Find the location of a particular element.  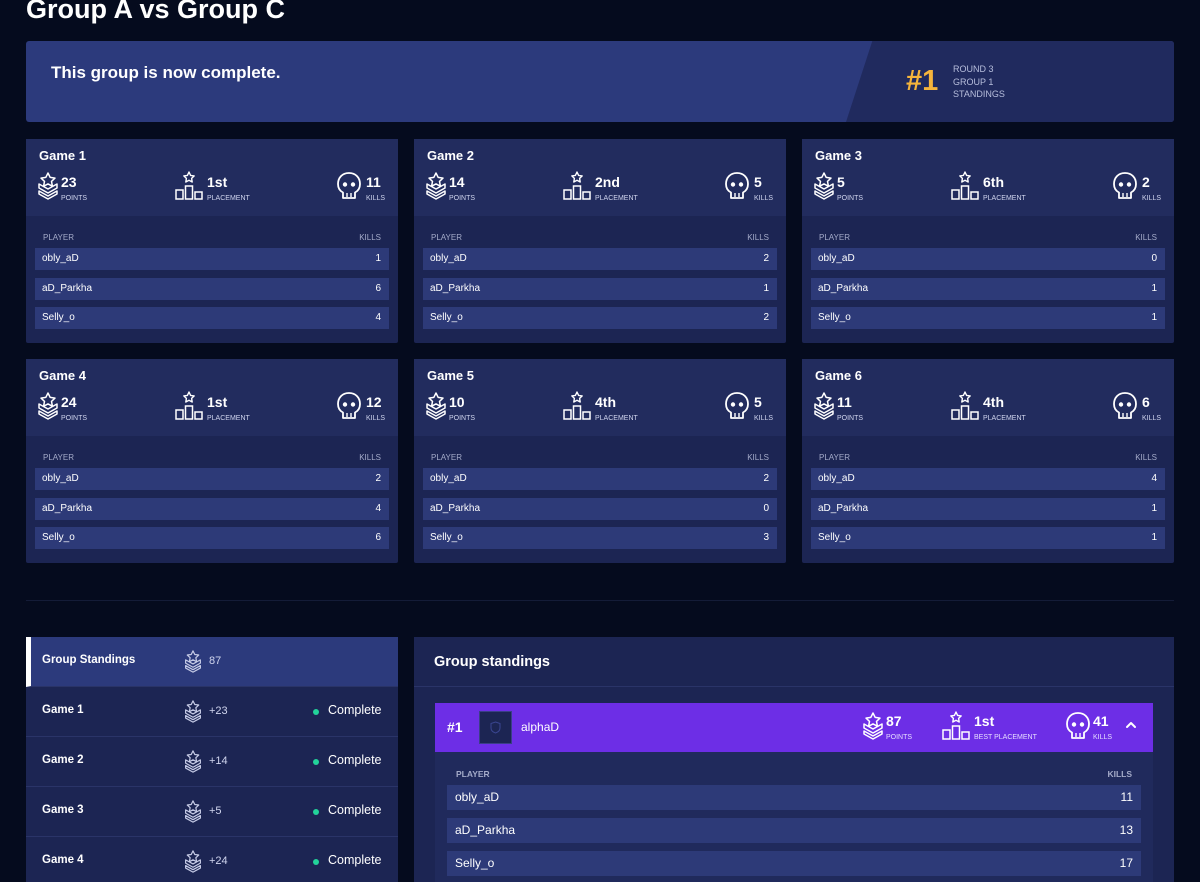

sidebar-item-game: Game 2 +14 Complete is located at coordinates (212, 762).